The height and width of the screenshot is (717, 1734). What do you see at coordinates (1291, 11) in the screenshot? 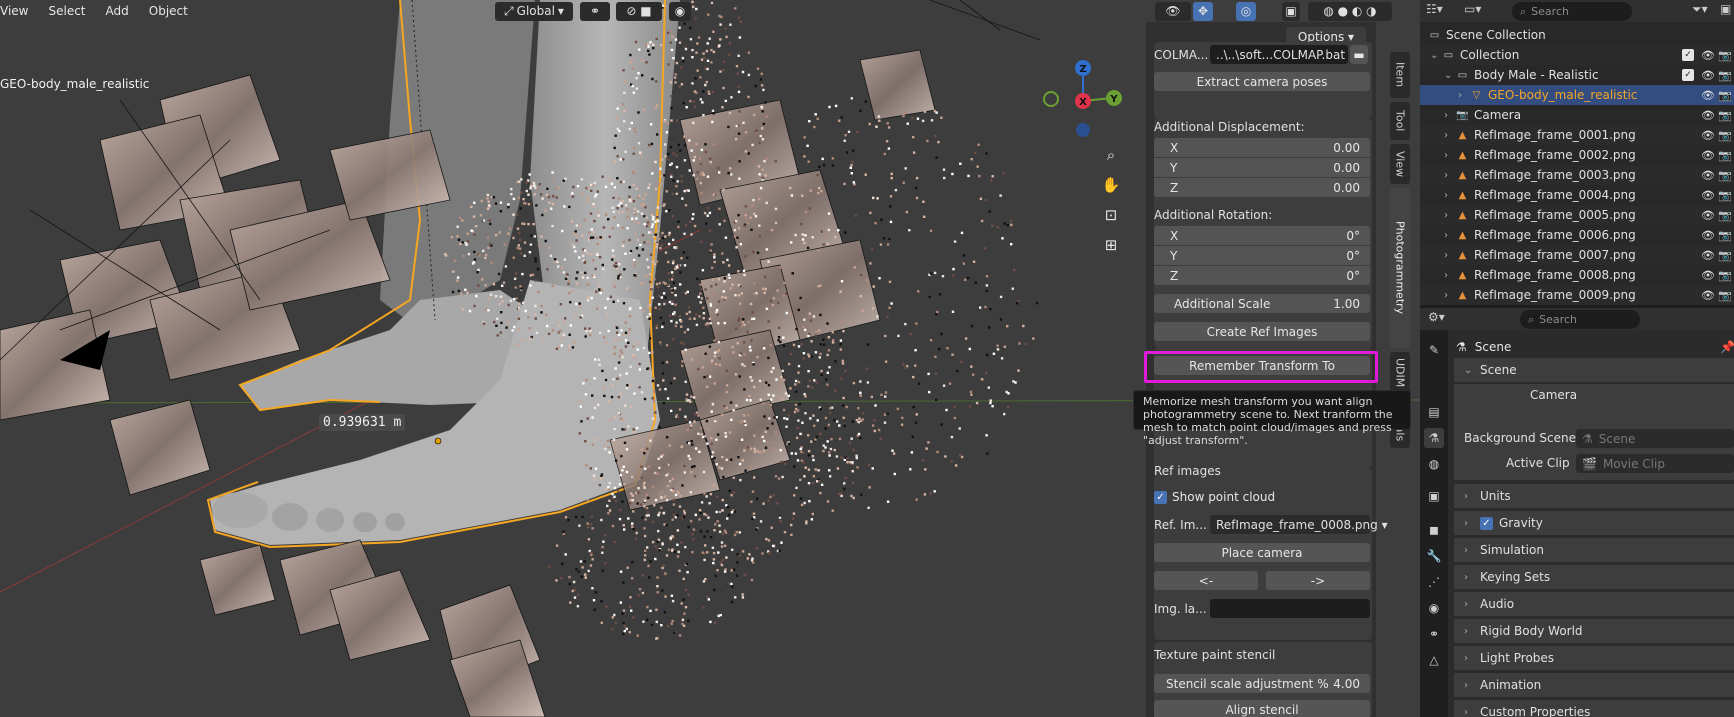
I see `xray-toggle: ▣` at bounding box center [1291, 11].